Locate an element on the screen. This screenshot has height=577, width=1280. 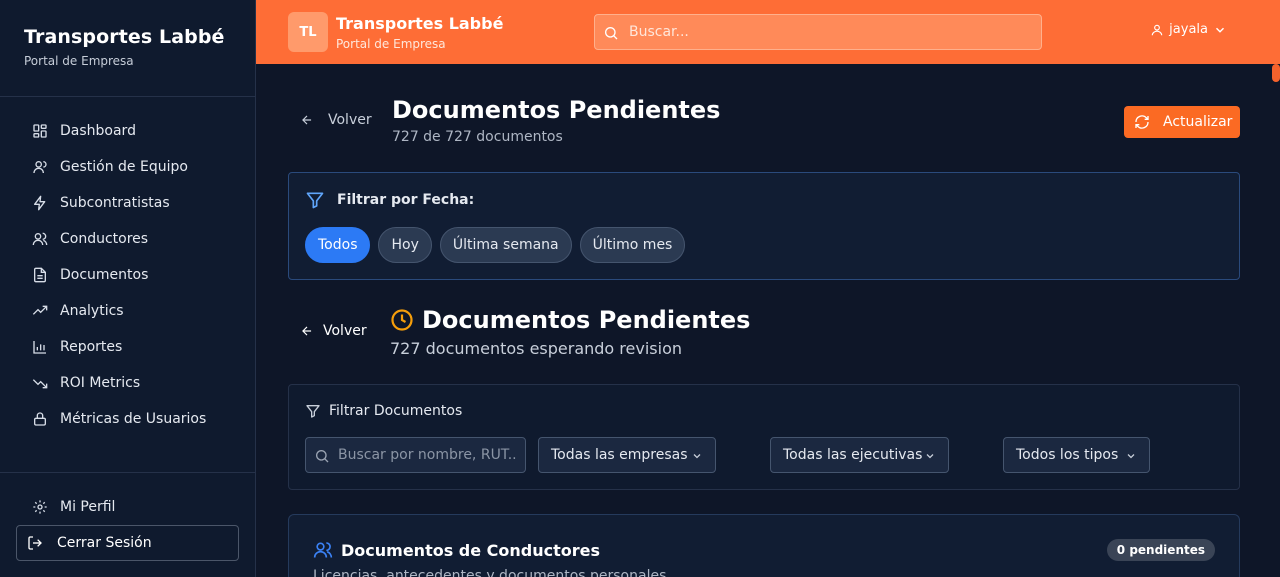
back-button: Volver is located at coordinates (336, 120).